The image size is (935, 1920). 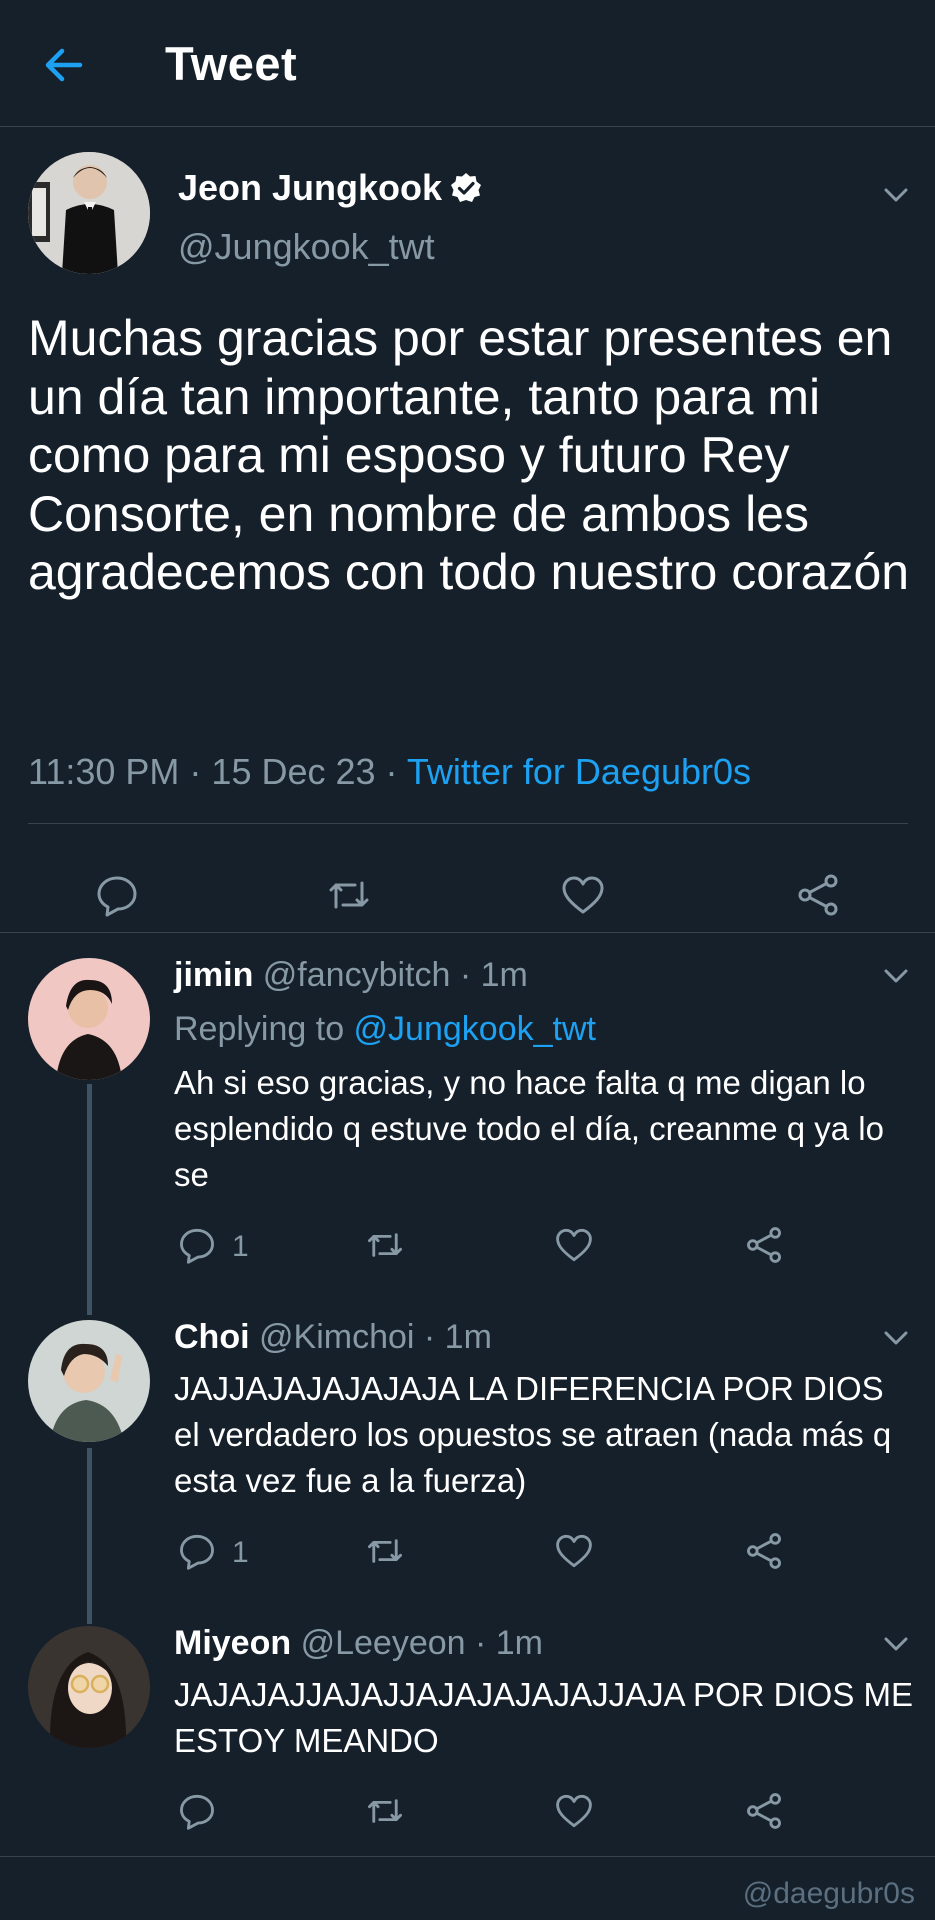 What do you see at coordinates (475, 1029) in the screenshot?
I see `replying-handle-link: @Jungkook_twt` at bounding box center [475, 1029].